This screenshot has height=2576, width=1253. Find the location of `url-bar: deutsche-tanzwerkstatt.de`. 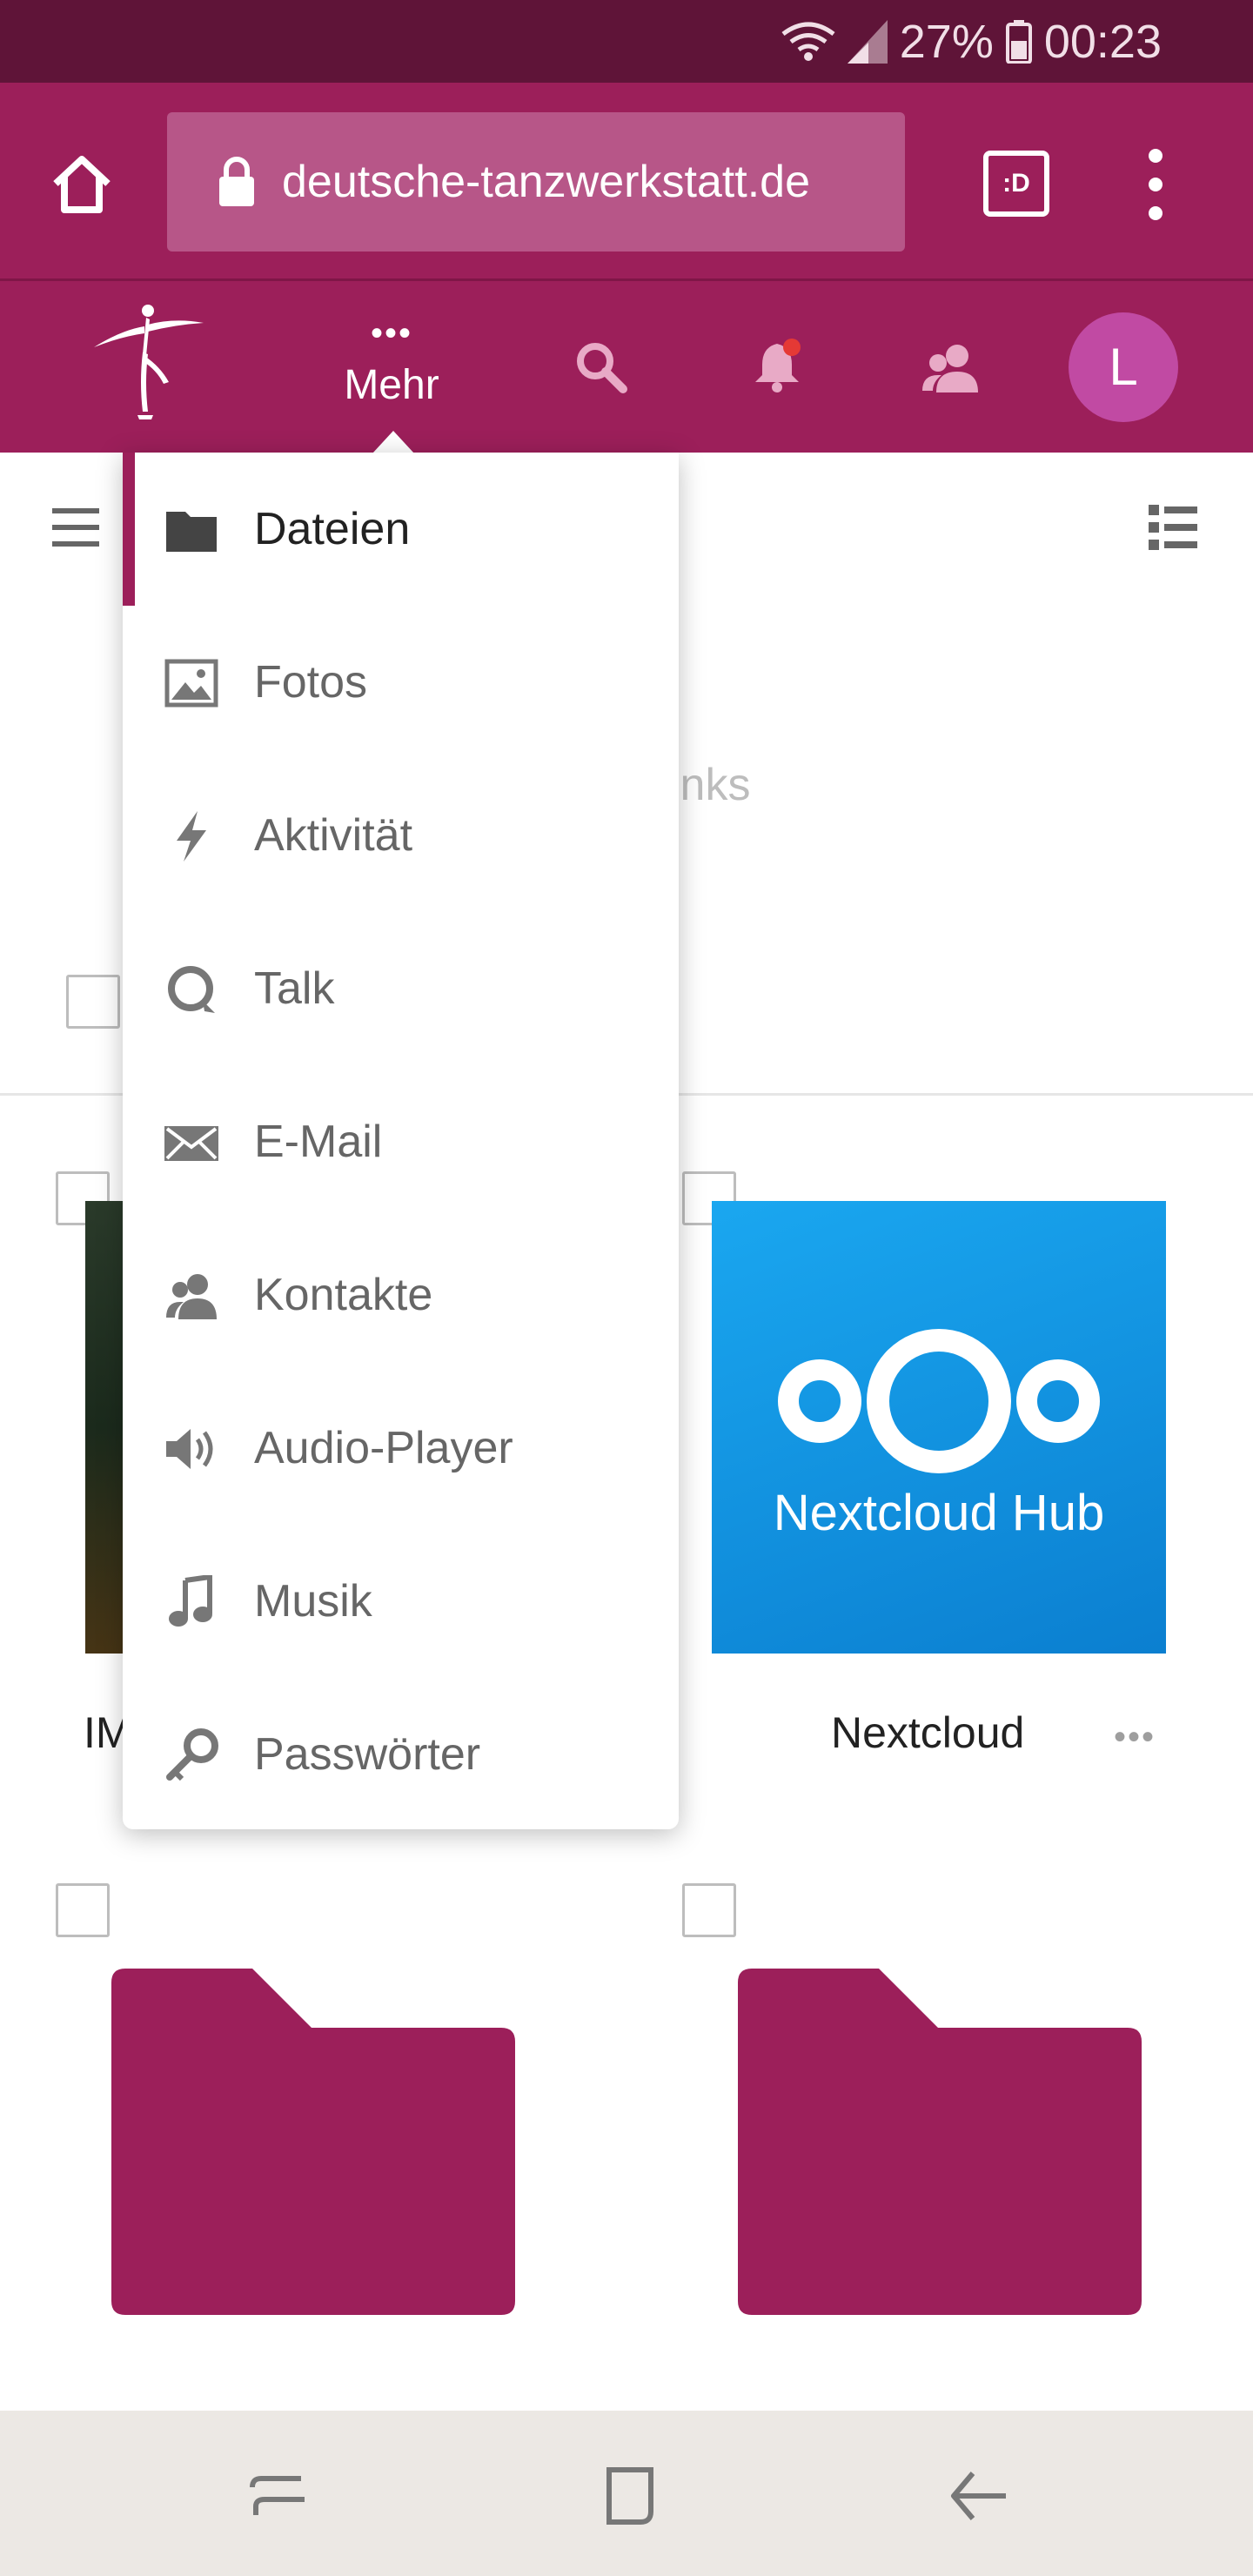

url-bar: deutsche-tanzwerkstatt.de is located at coordinates (536, 182).